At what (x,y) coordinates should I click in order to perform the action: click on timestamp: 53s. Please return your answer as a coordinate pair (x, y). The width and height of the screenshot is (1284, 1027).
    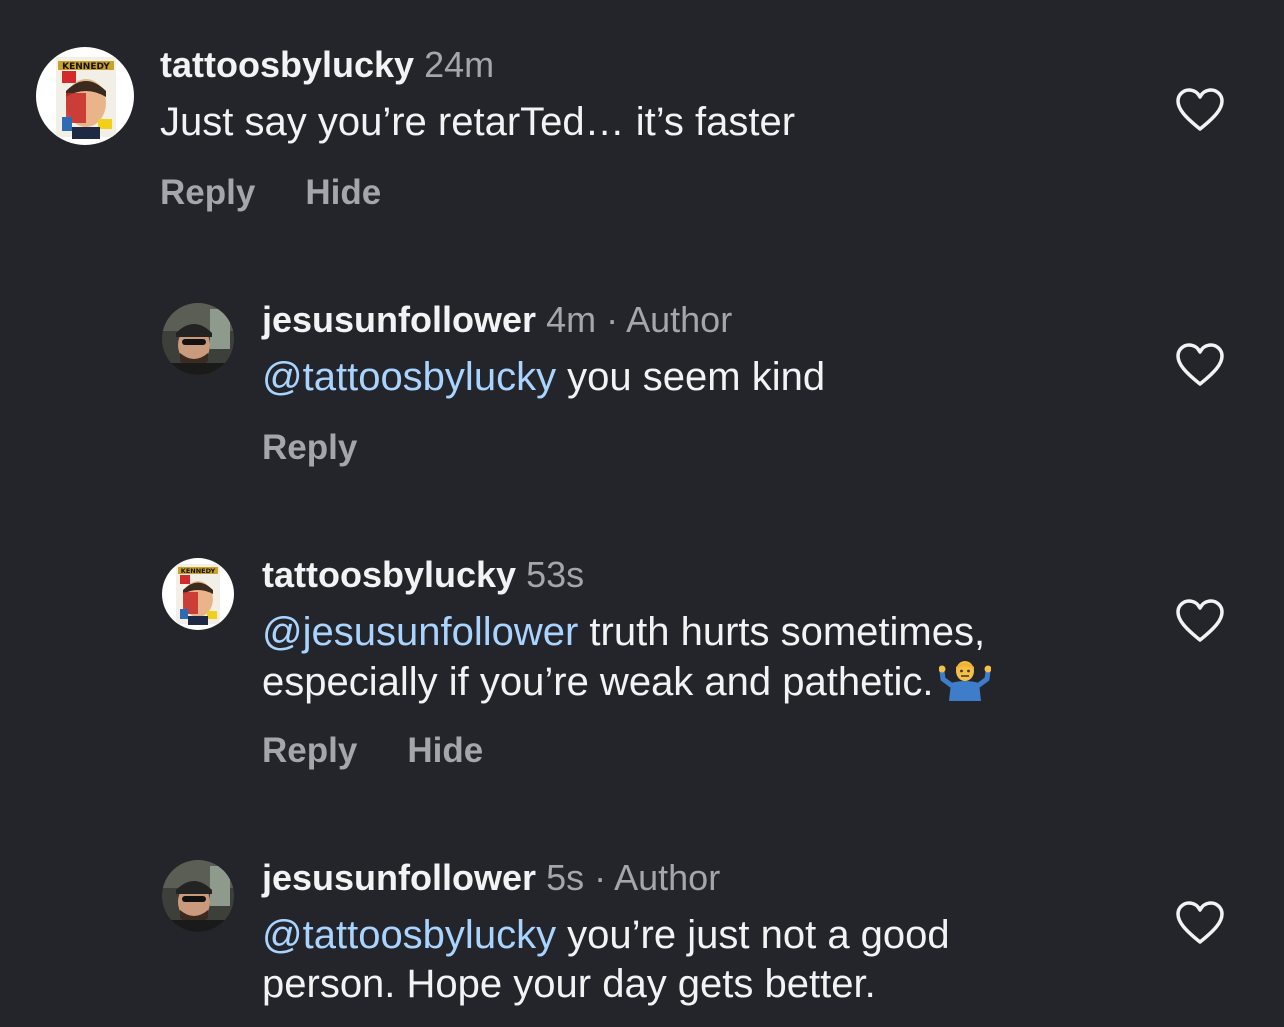
    Looking at the image, I should click on (555, 574).